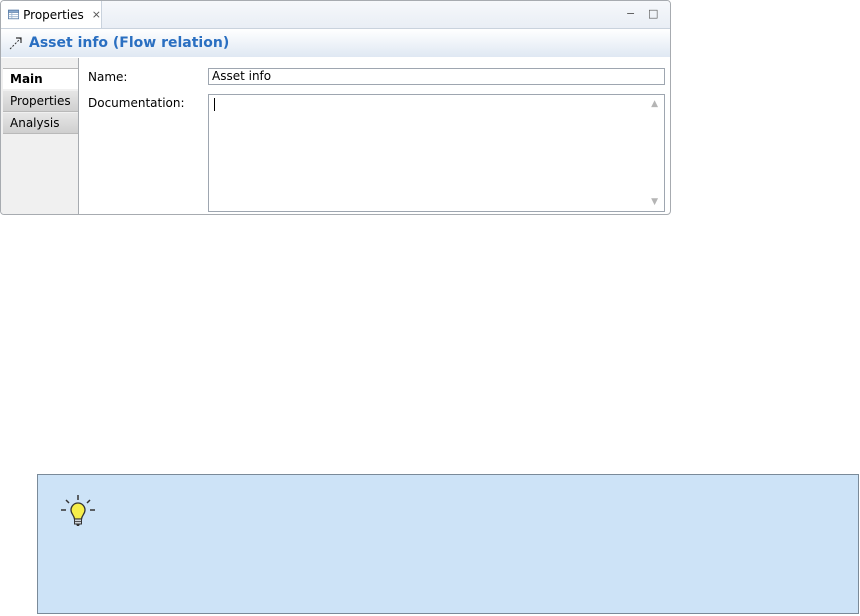  What do you see at coordinates (108, 77) in the screenshot?
I see `name-label: Name:` at bounding box center [108, 77].